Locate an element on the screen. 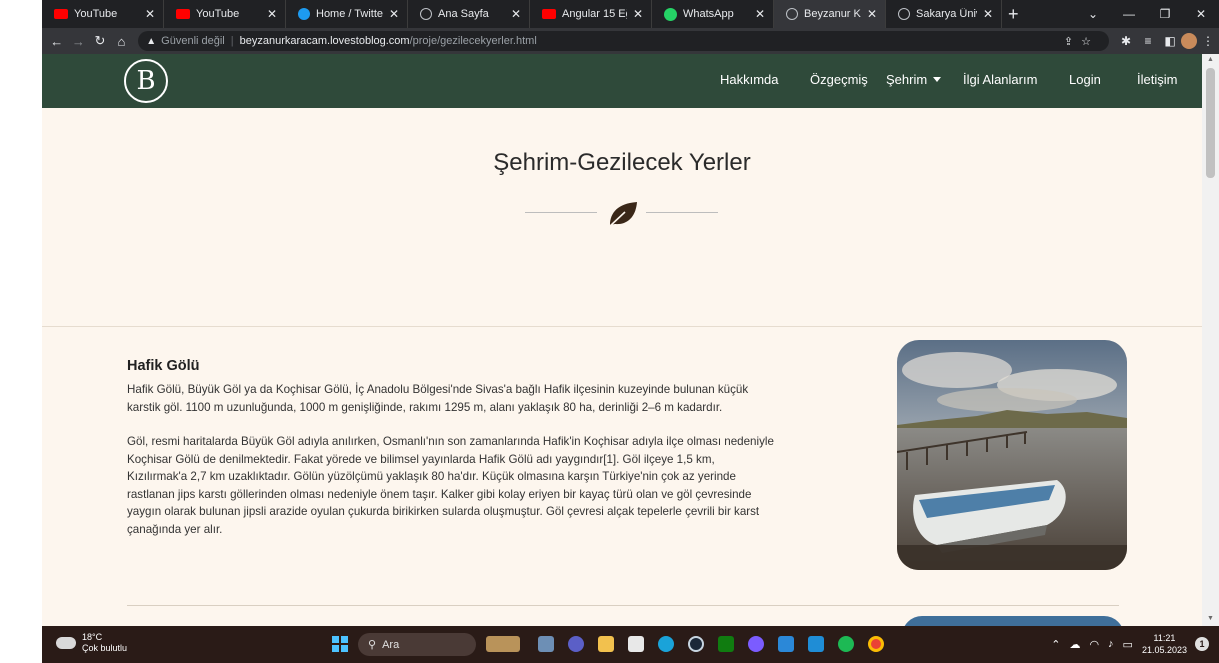  nav-link-about: Hakkımda is located at coordinates (749, 79).